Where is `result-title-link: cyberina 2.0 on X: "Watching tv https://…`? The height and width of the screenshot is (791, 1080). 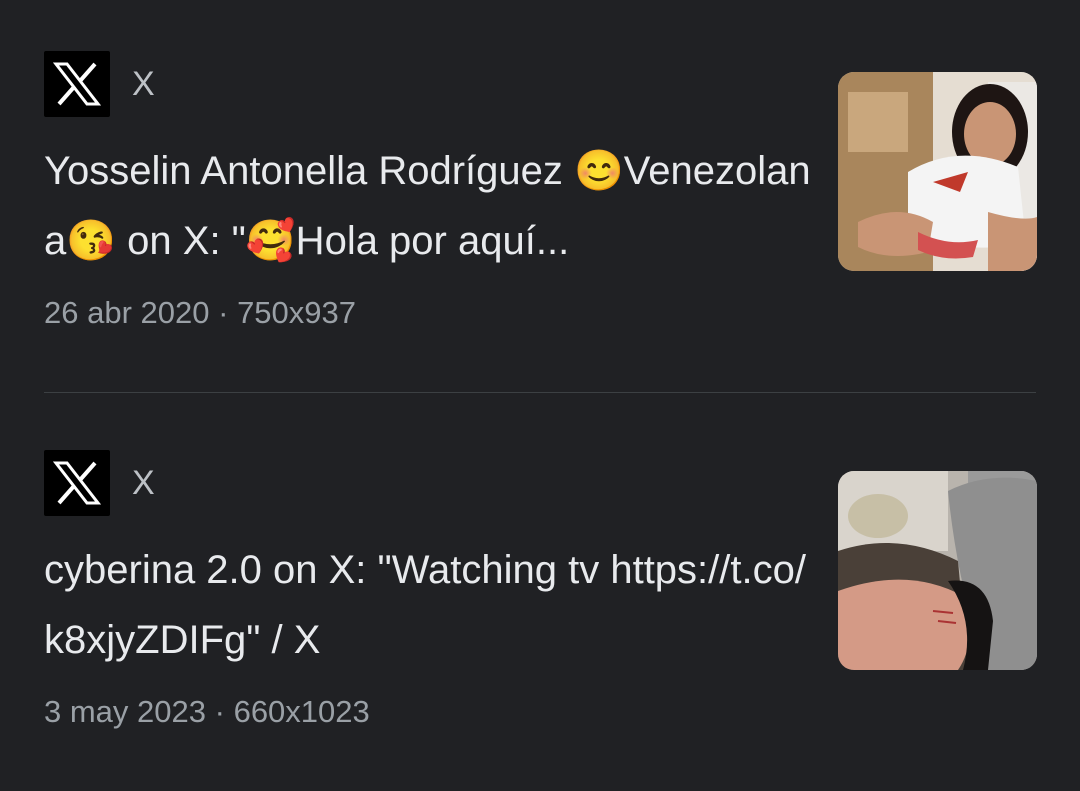
result-title-link: cyberina 2.0 on X: "Watching tv https://… is located at coordinates (429, 605).